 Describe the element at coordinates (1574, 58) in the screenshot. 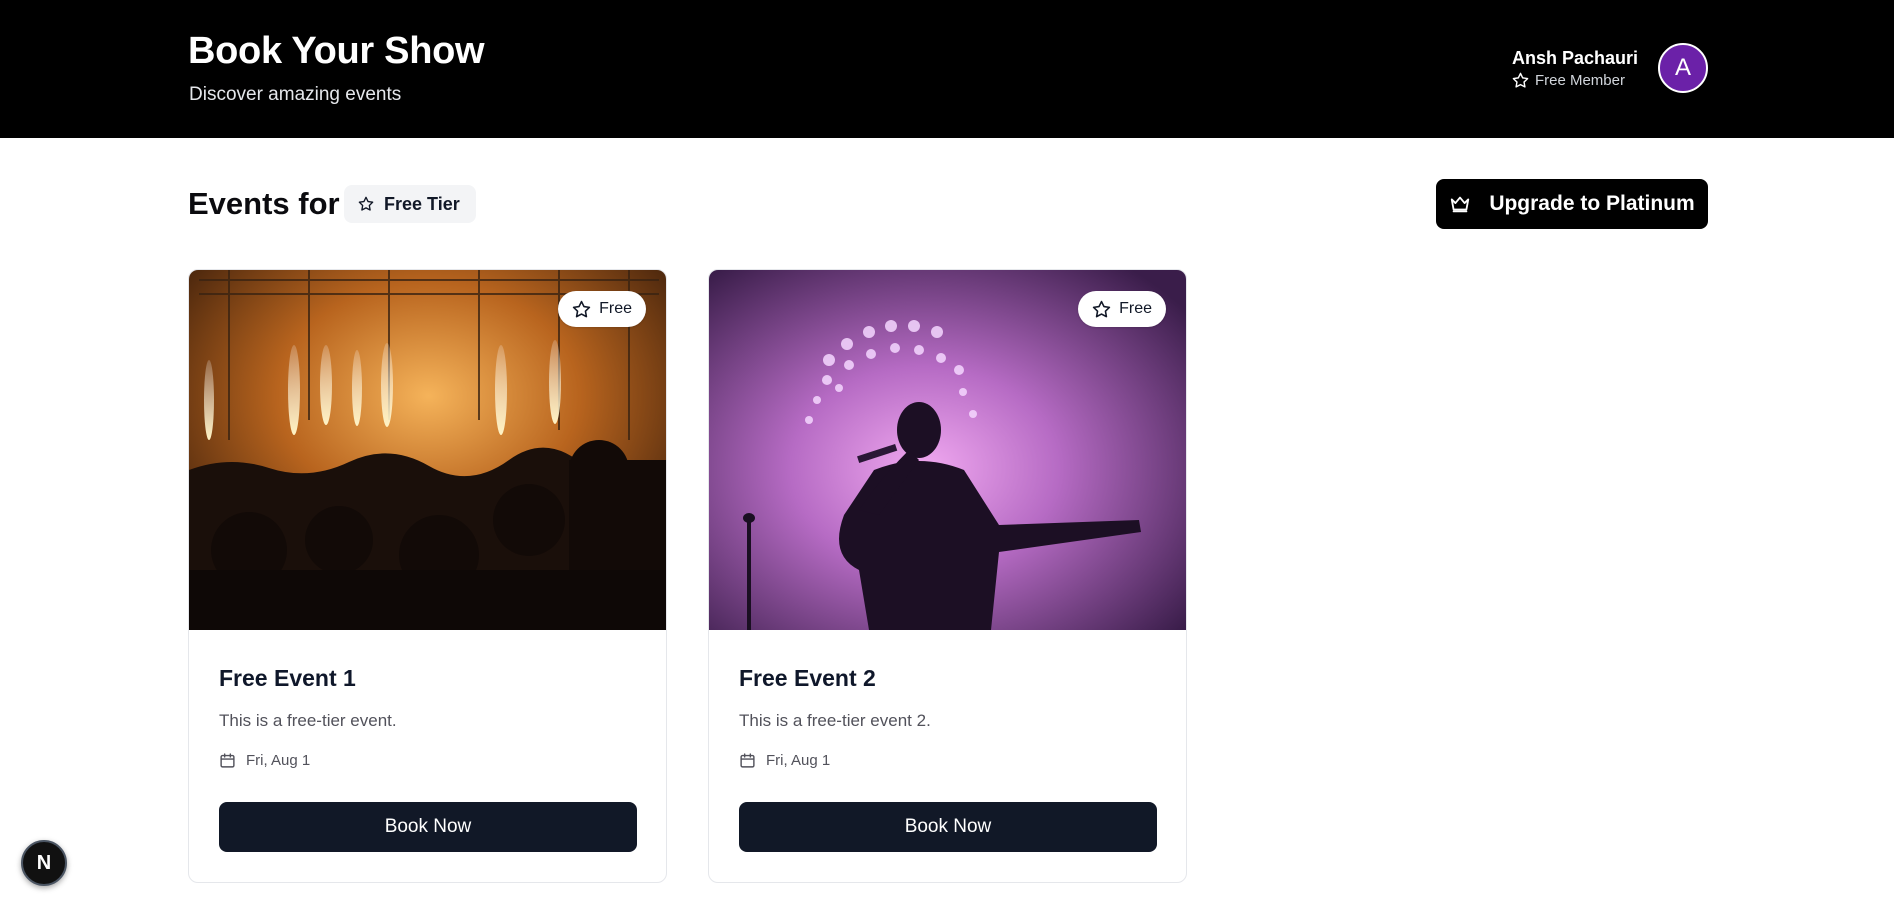

I see `user-name: Ansh Pachauri` at that location.